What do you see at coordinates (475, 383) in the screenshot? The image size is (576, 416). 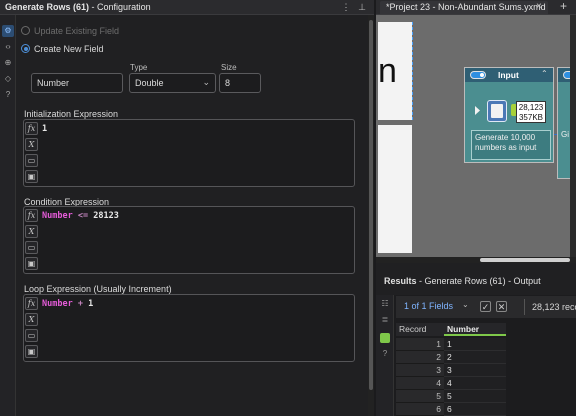 I see `number-cell: 4` at bounding box center [475, 383].